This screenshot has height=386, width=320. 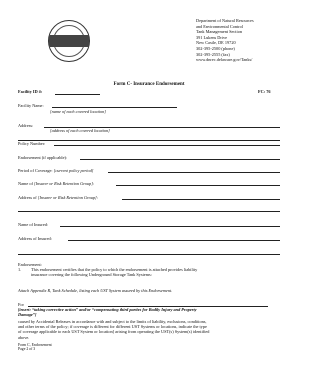 What do you see at coordinates (31, 105) in the screenshot?
I see `facility-name-label: Facility Name:` at bounding box center [31, 105].